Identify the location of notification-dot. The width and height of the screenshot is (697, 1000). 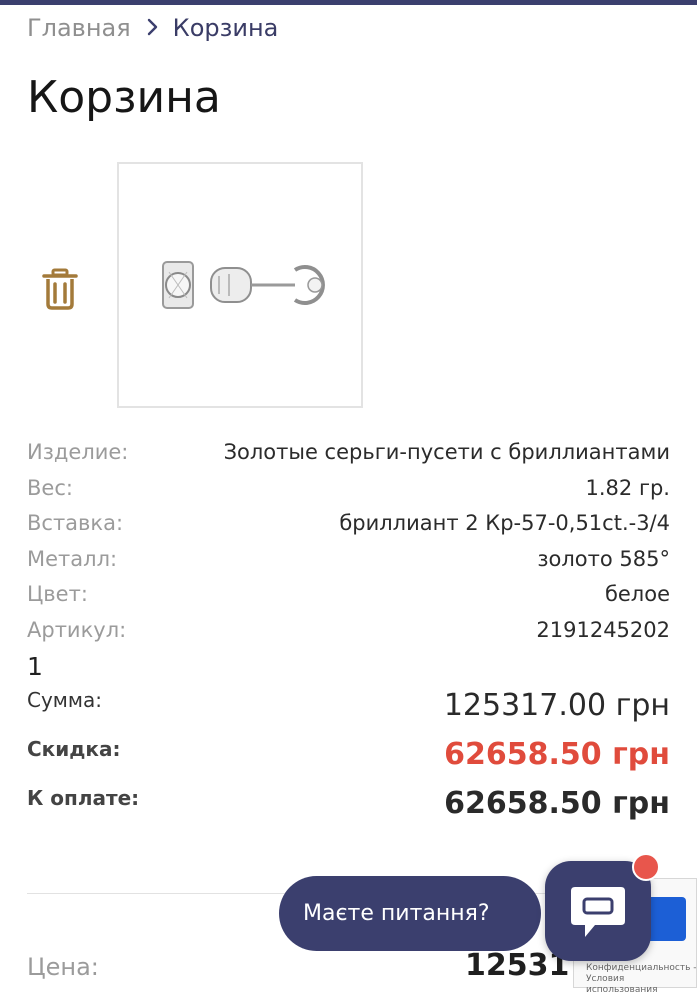
(646, 867).